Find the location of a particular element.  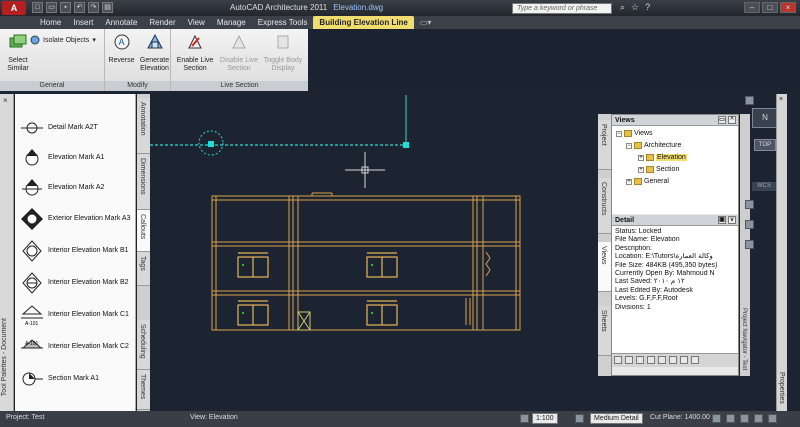

tree-item-general: + General is located at coordinates (647, 181).